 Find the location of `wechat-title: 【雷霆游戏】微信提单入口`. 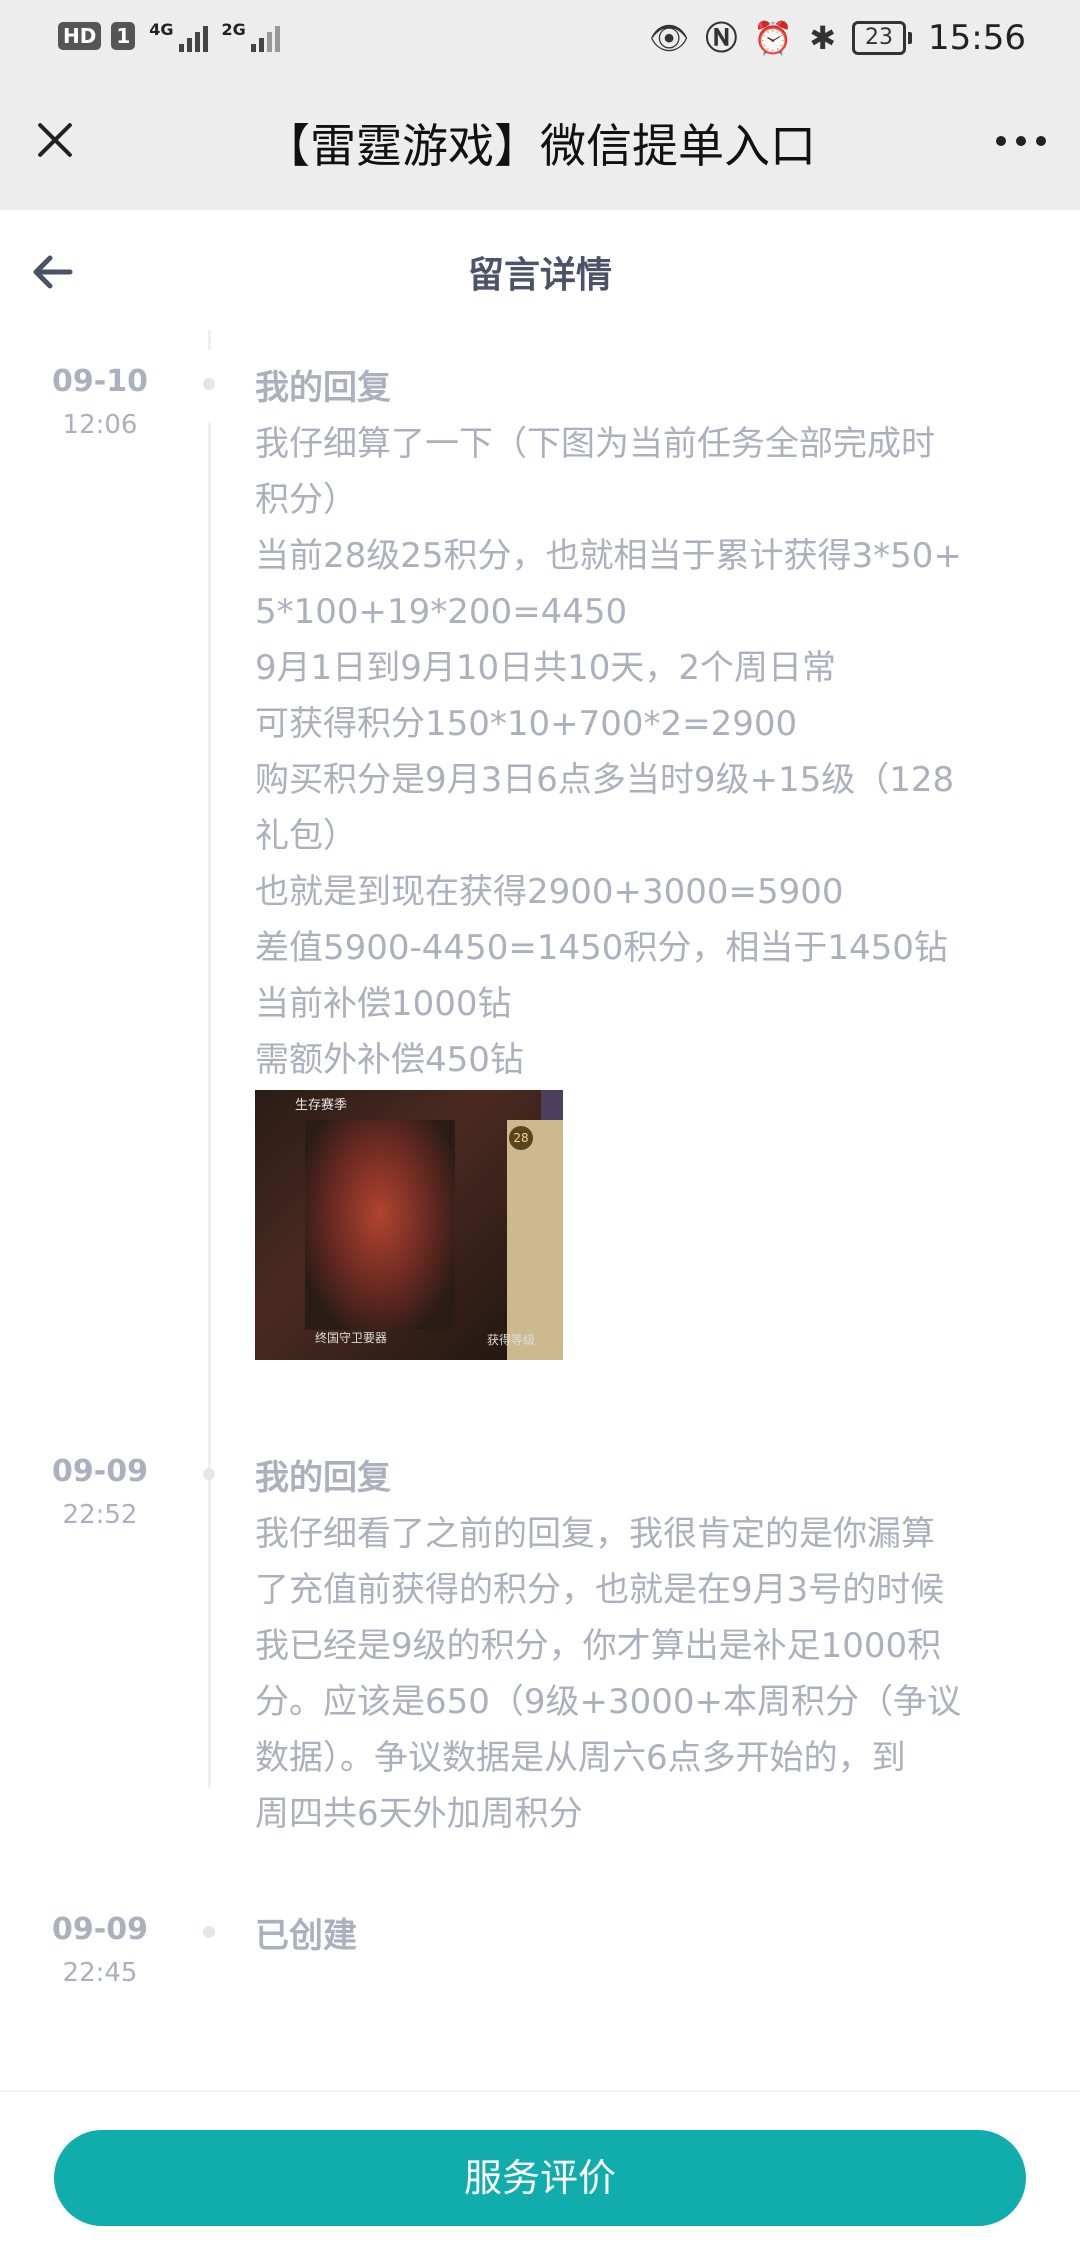

wechat-title: 【雷霆游戏】微信提单入口 is located at coordinates (540, 146).